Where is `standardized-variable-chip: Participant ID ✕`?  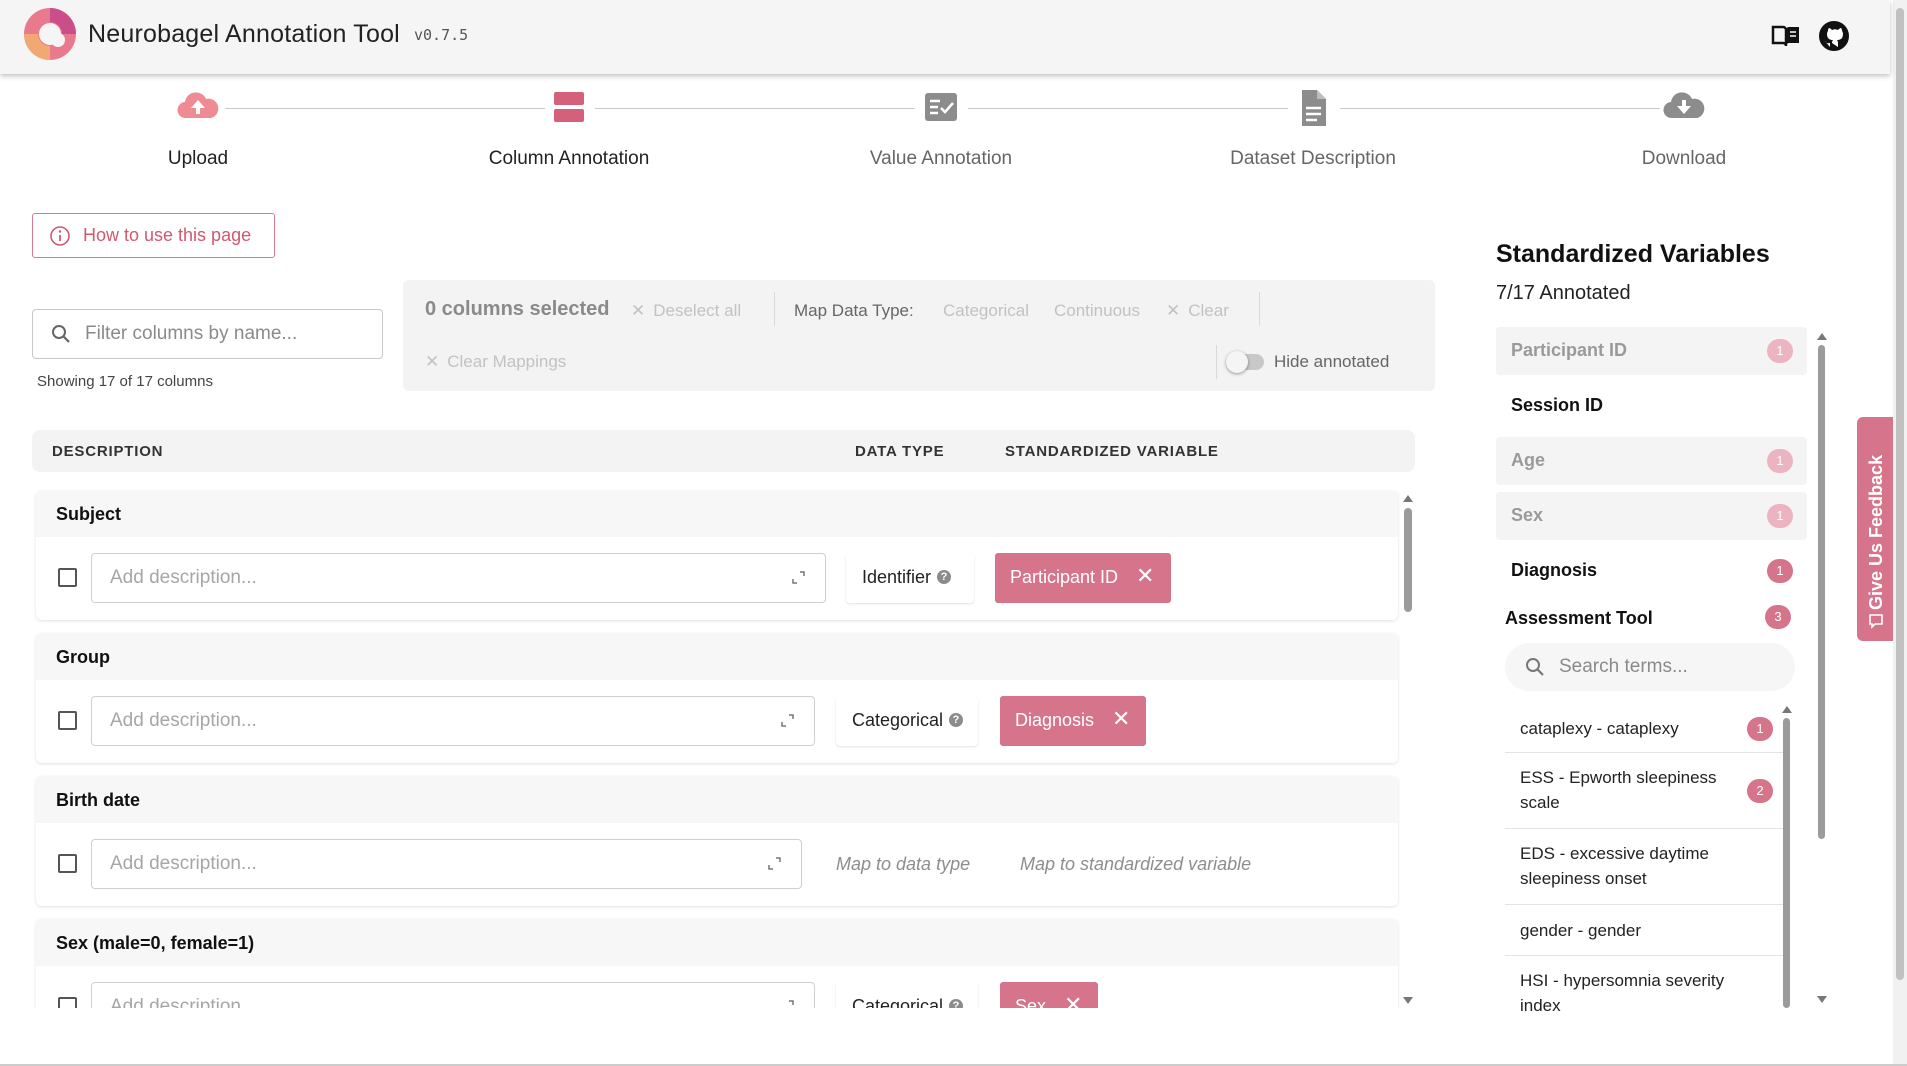
standardized-variable-chip: Participant ID ✕ is located at coordinates (1083, 578).